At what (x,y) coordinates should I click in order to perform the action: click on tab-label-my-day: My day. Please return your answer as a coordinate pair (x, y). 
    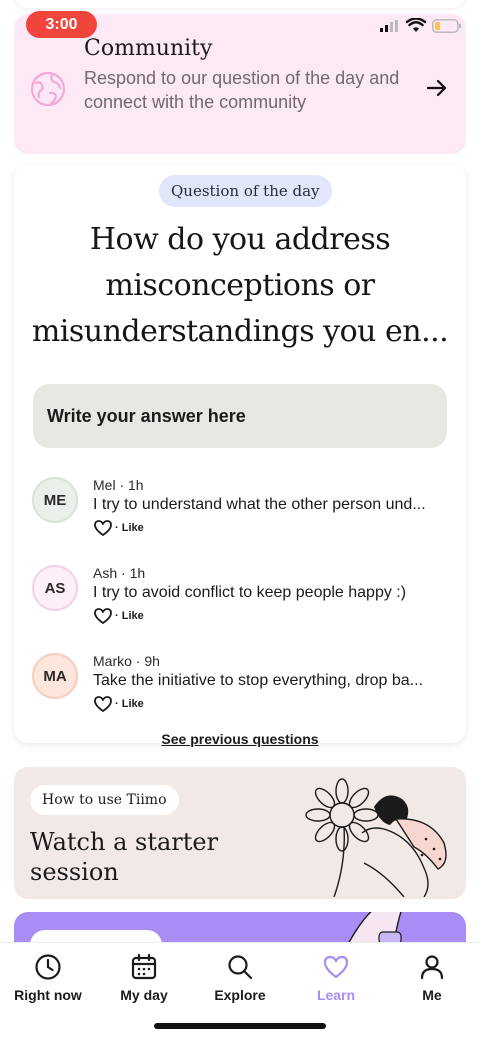
    Looking at the image, I should click on (144, 995).